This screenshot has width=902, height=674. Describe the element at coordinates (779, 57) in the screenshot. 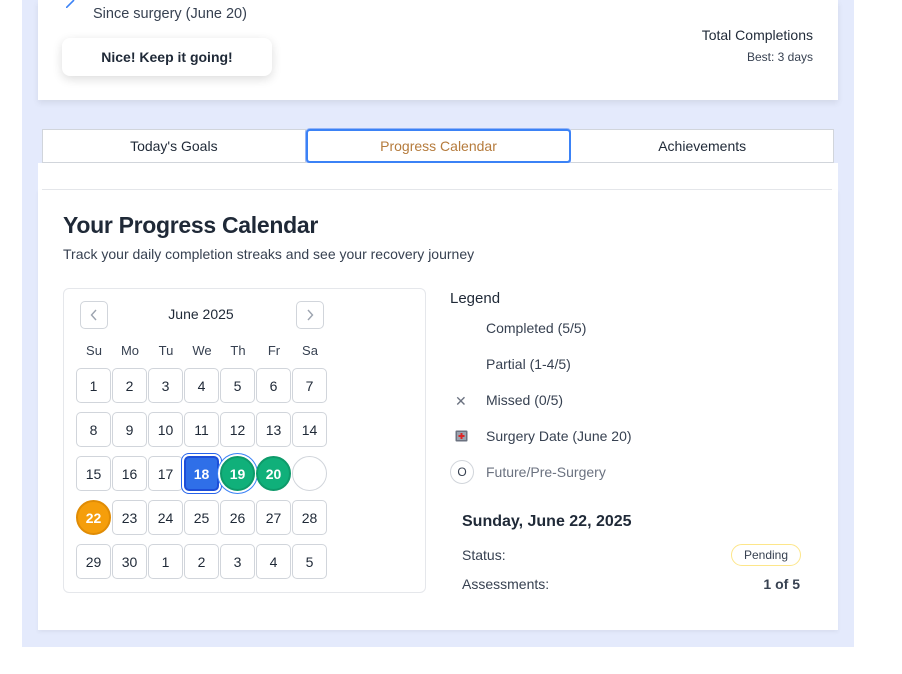

I see `best-streak-text: Best: 3 days` at that location.